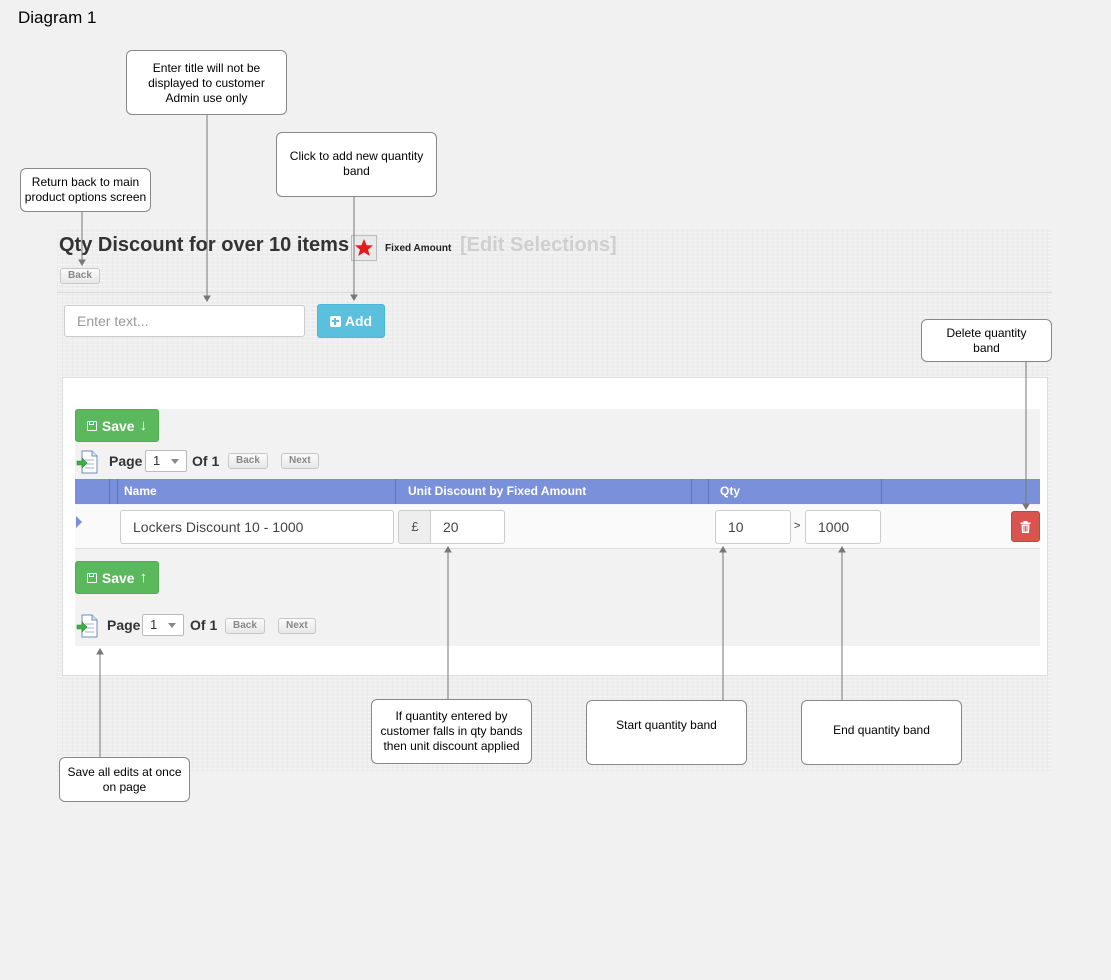 The height and width of the screenshot is (980, 1111). What do you see at coordinates (986, 332) in the screenshot?
I see `callout-line: Delete quantity` at bounding box center [986, 332].